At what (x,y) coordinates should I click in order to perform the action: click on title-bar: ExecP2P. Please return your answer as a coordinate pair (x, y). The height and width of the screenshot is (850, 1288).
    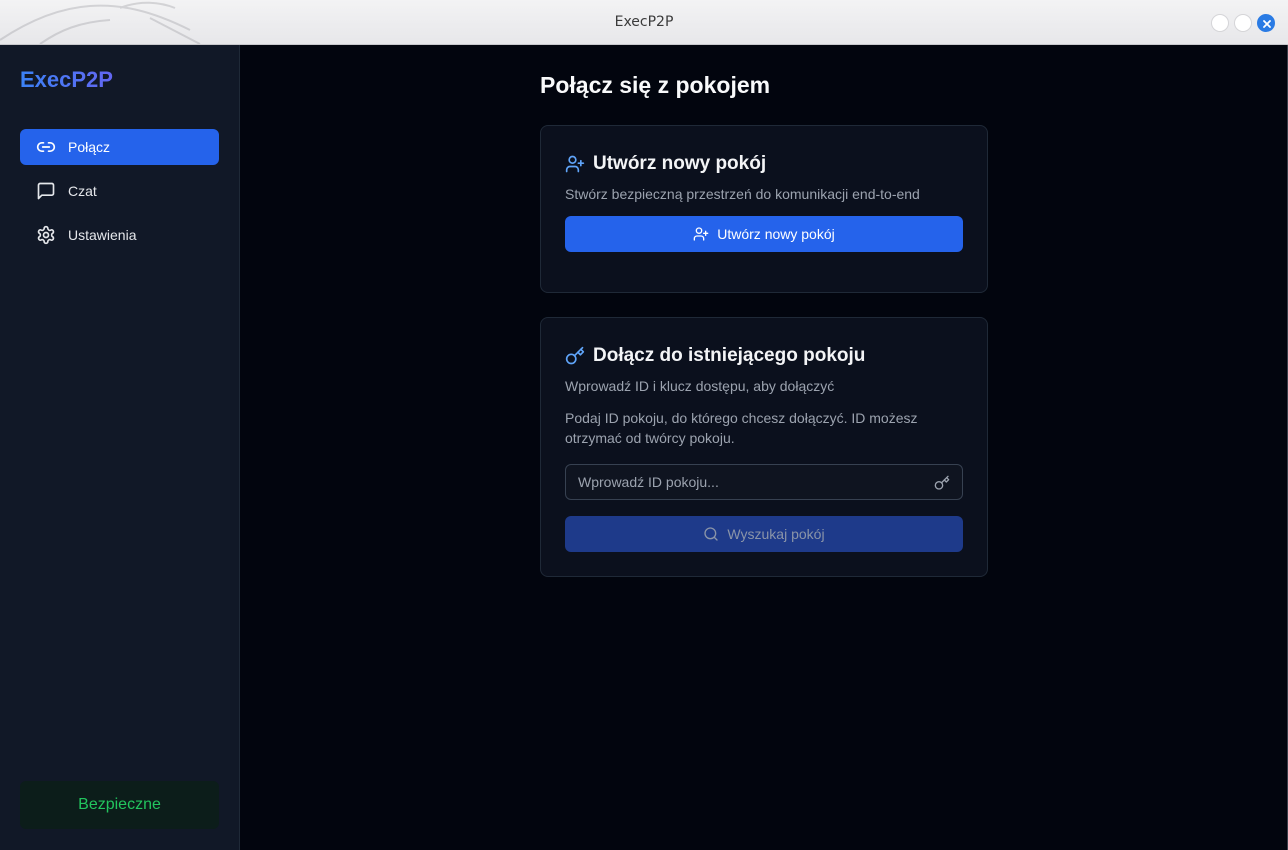
    Looking at the image, I should click on (644, 22).